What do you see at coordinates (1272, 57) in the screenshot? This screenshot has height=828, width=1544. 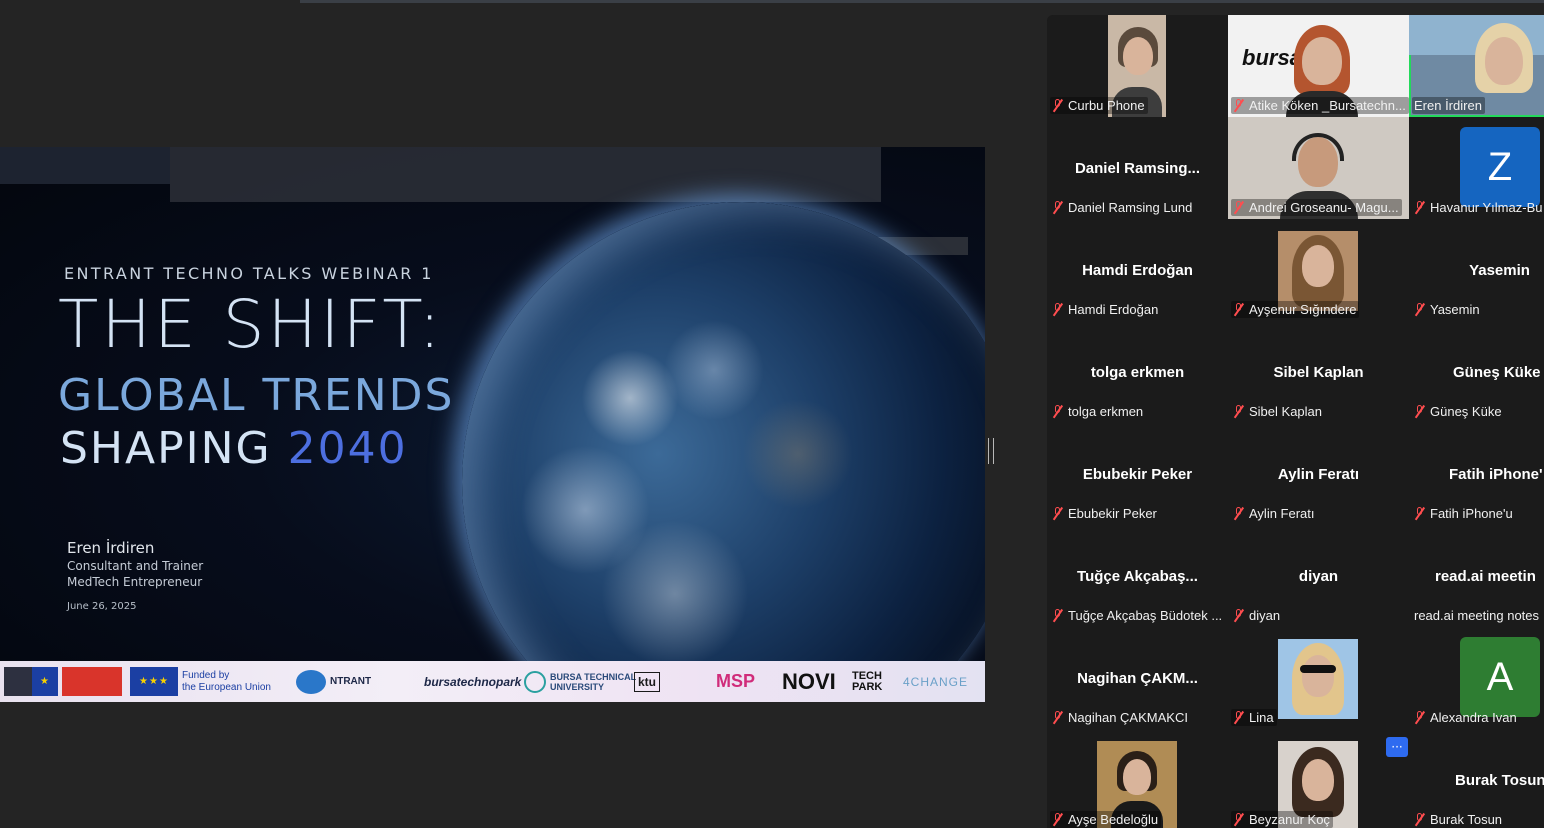 I see `background-brand-text: bursa` at bounding box center [1272, 57].